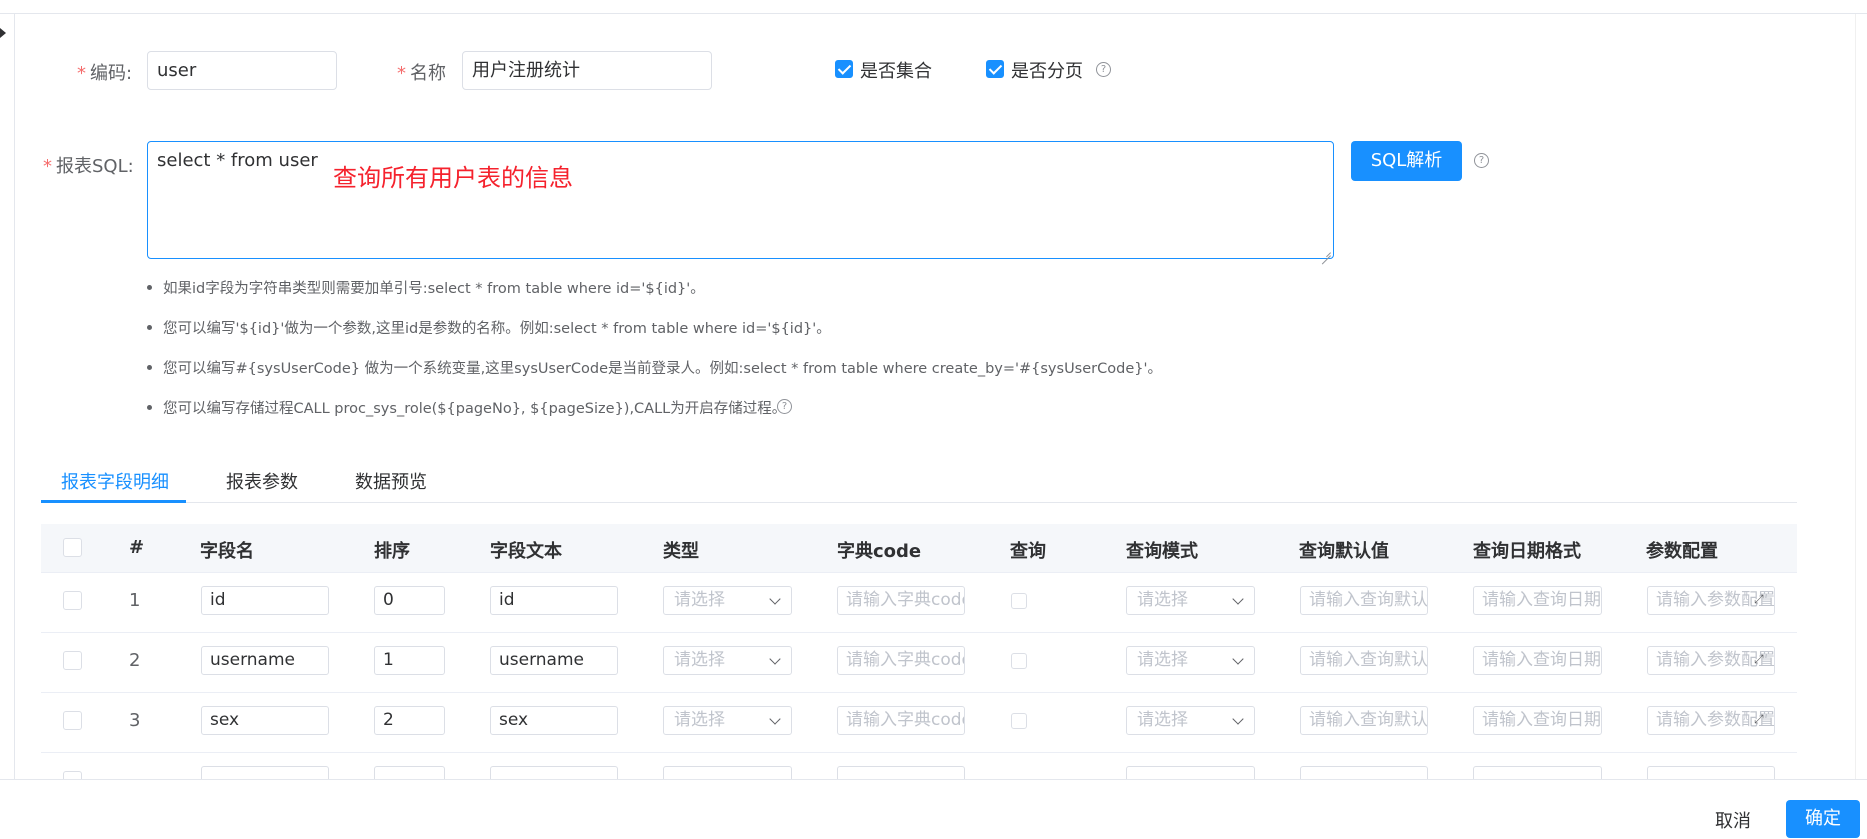 This screenshot has width=1867, height=839. Describe the element at coordinates (135, 720) in the screenshot. I see `row-index: 3` at that location.